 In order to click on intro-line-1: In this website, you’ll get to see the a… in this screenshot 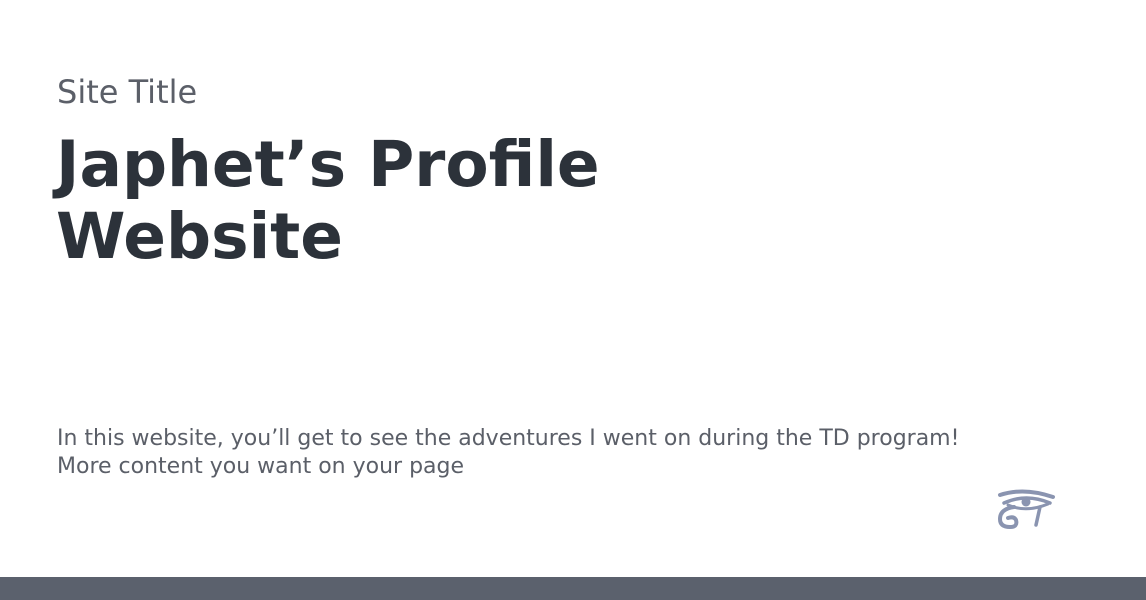, I will do `click(508, 438)`.